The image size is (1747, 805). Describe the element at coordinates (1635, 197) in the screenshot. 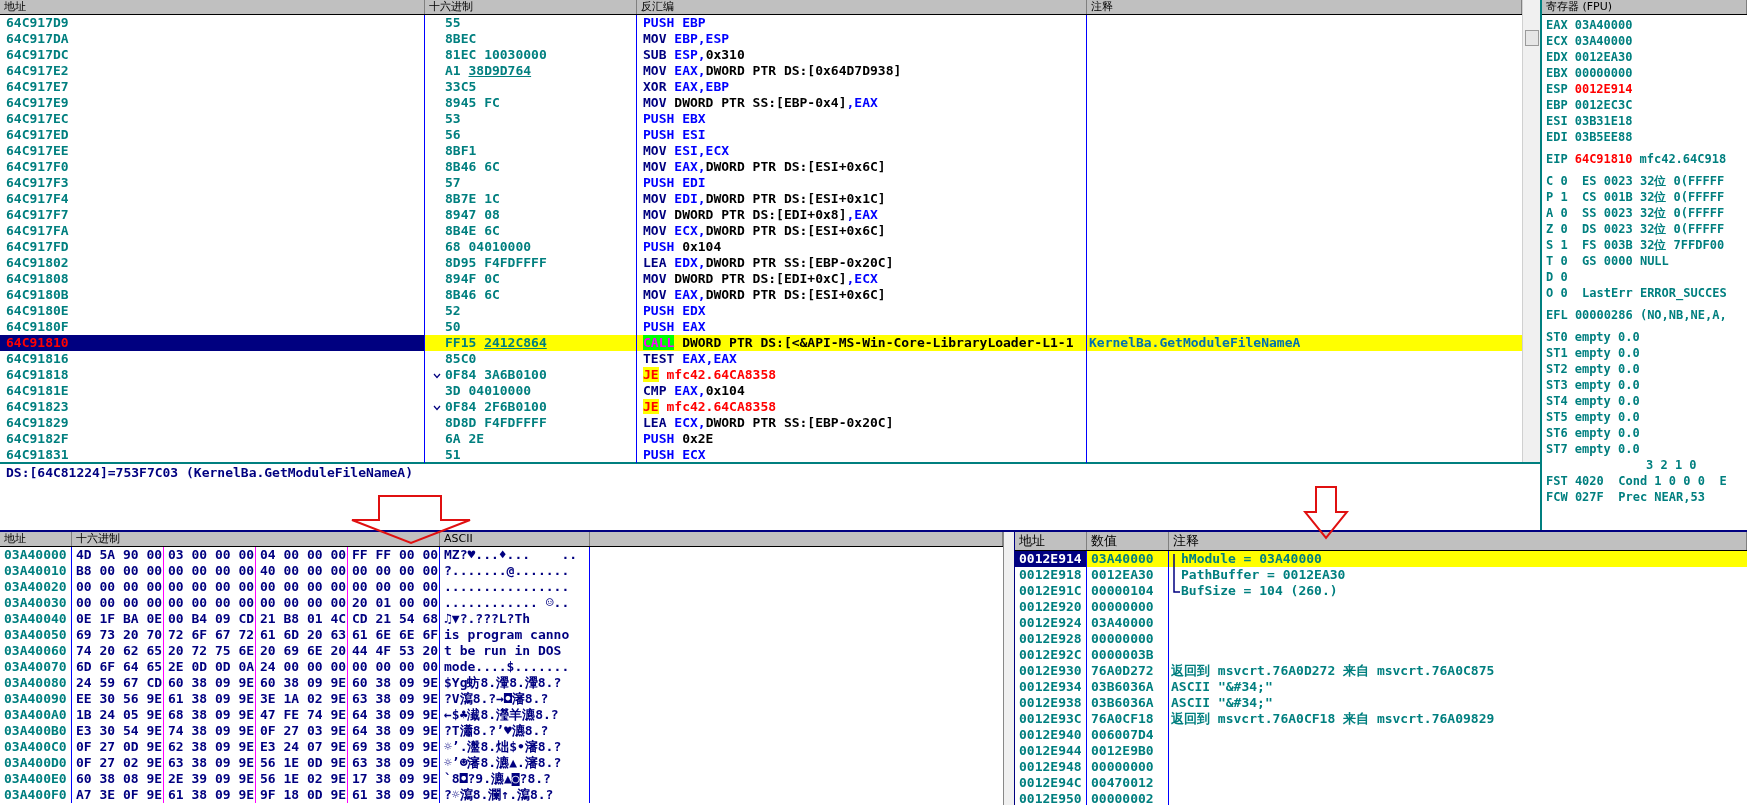

I see `flag-line: P 1 CS 001B 32位 0(FFFFF` at that location.